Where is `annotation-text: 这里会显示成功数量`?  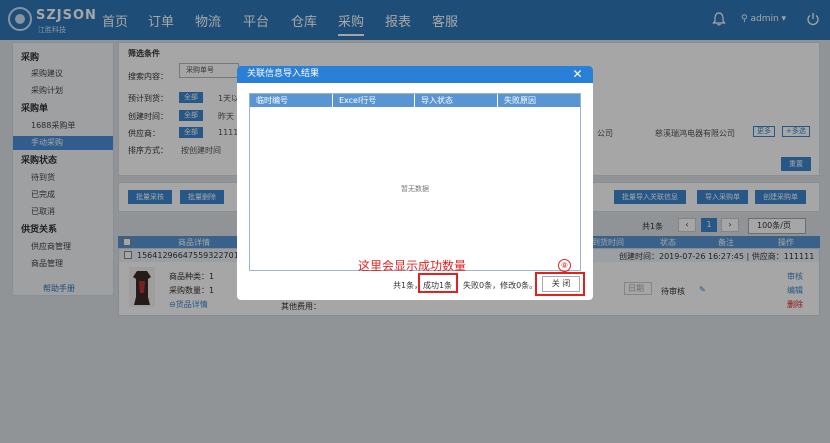 annotation-text: 这里会显示成功数量 is located at coordinates (412, 266).